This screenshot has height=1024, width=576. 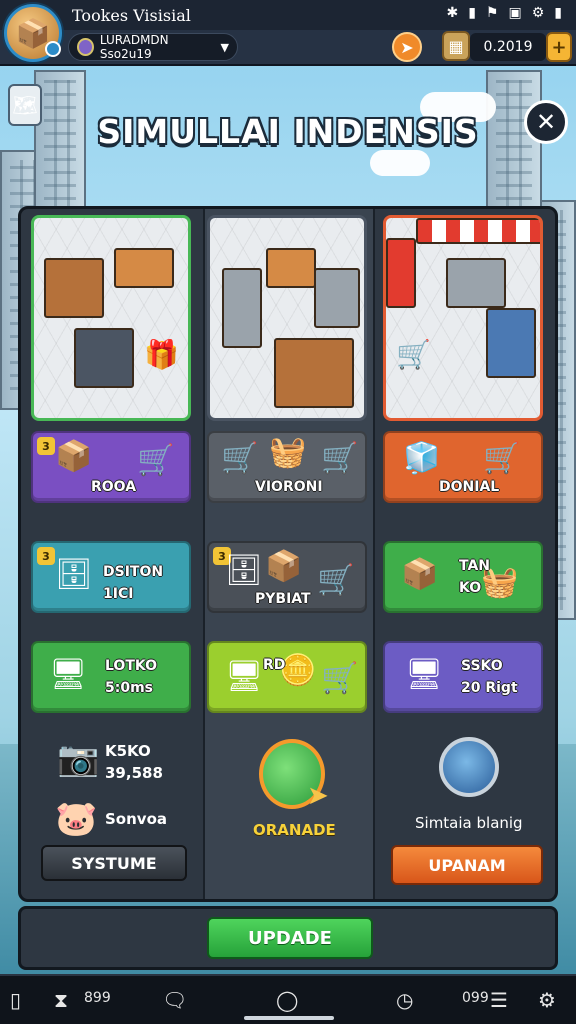 What do you see at coordinates (134, 773) in the screenshot?
I see `stat-value: 39,588` at bounding box center [134, 773].